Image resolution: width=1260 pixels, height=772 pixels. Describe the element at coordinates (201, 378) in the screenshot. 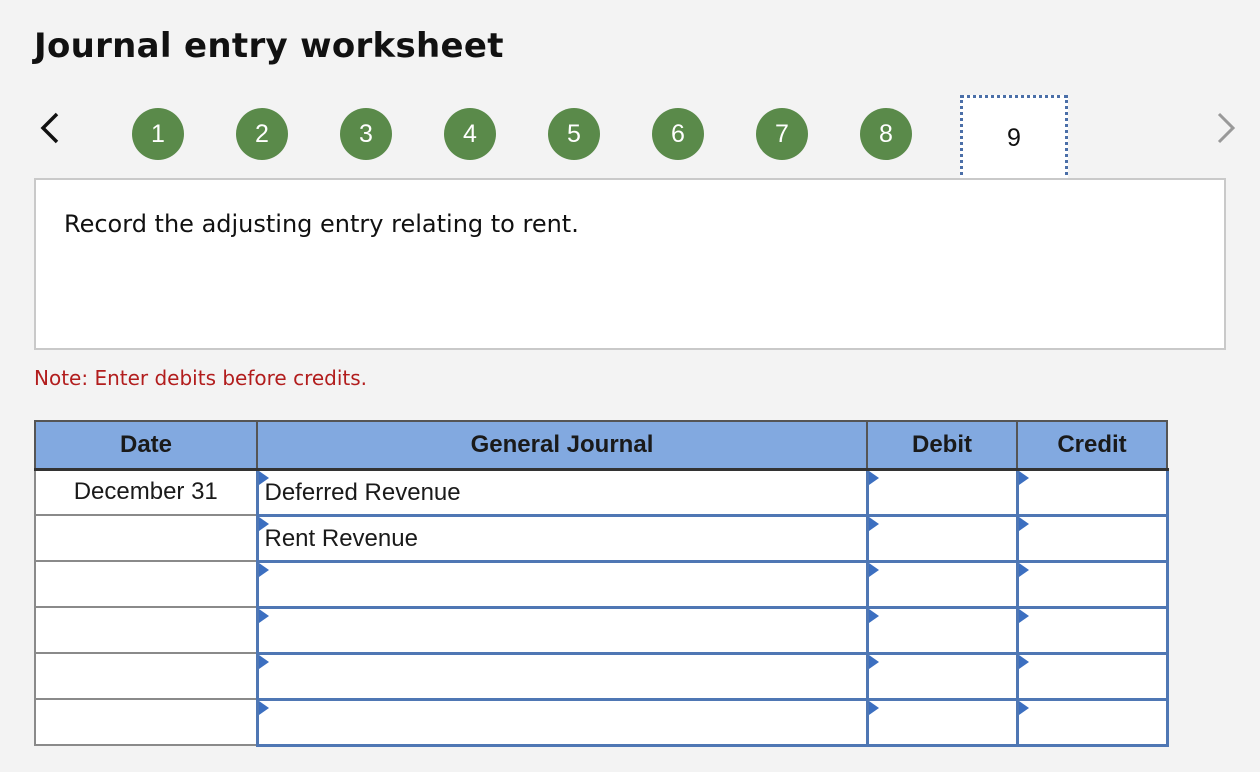

I see `note-text: Note: Enter debits before credits.` at that location.